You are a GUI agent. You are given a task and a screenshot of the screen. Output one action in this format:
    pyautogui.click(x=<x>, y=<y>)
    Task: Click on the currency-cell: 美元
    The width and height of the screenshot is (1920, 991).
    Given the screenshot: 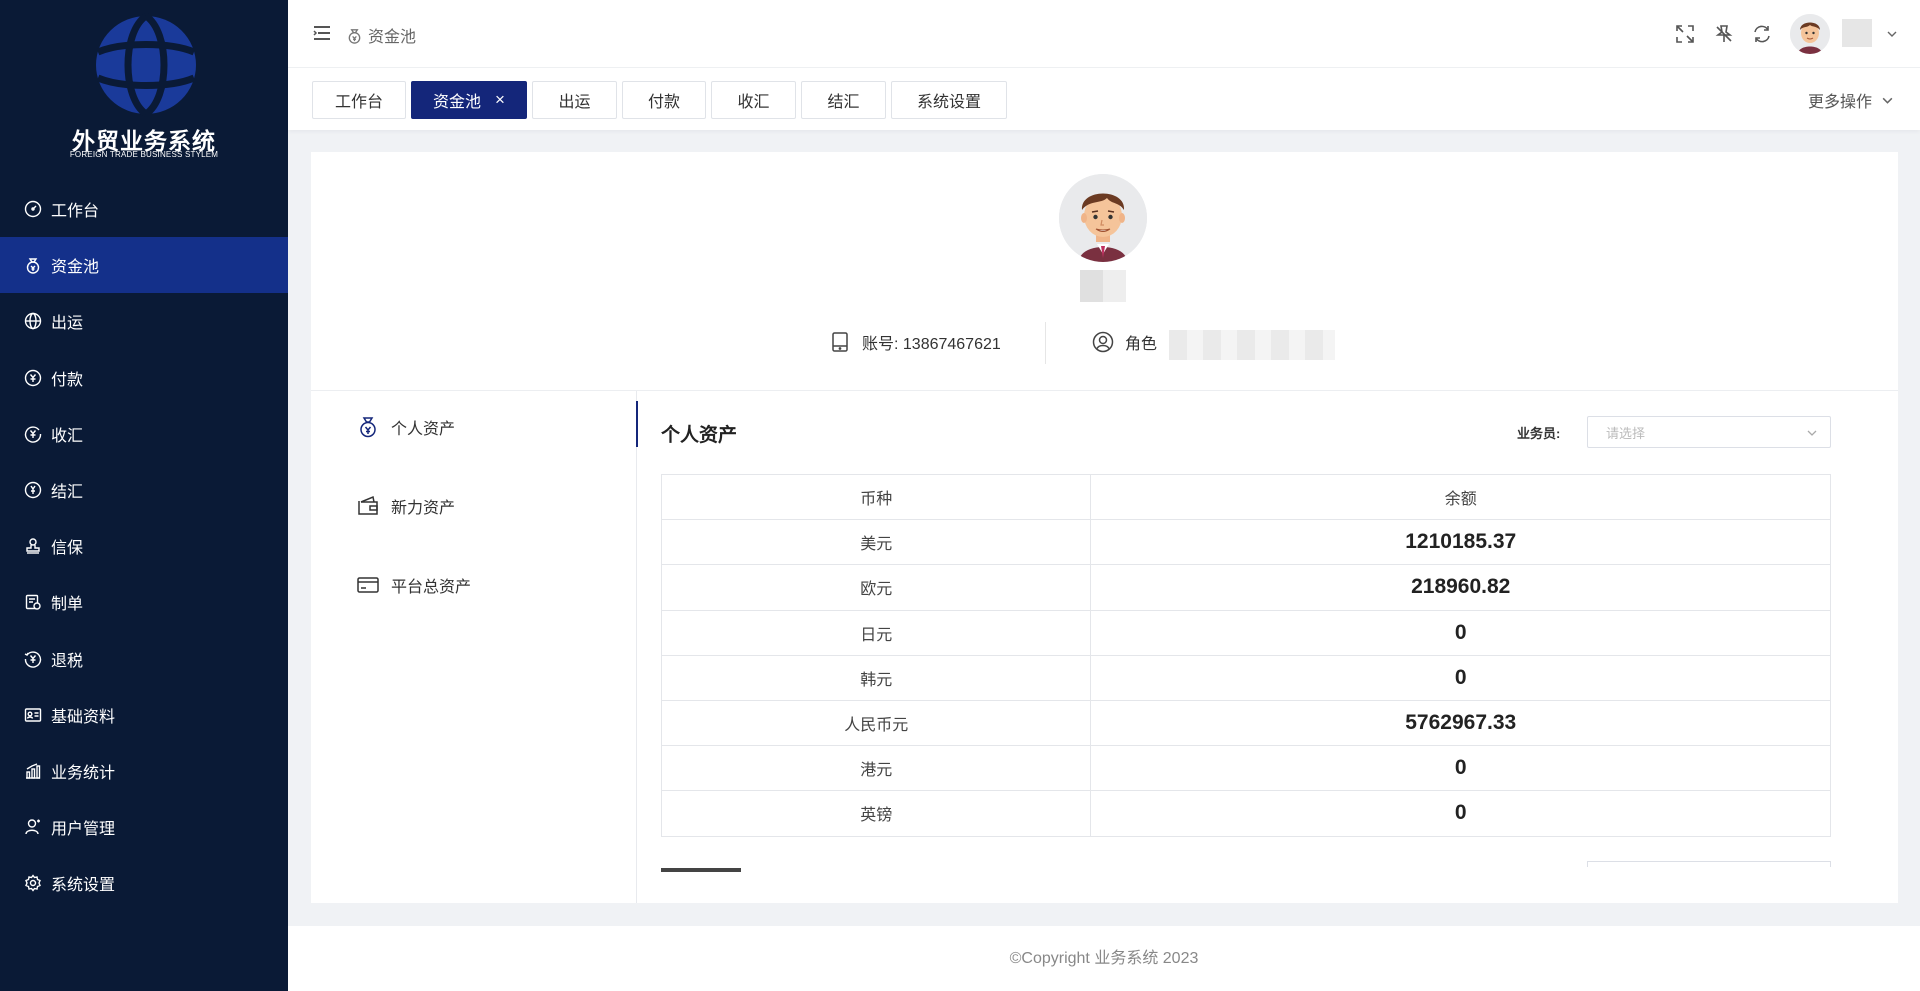 What is the action you would take?
    pyautogui.click(x=876, y=542)
    